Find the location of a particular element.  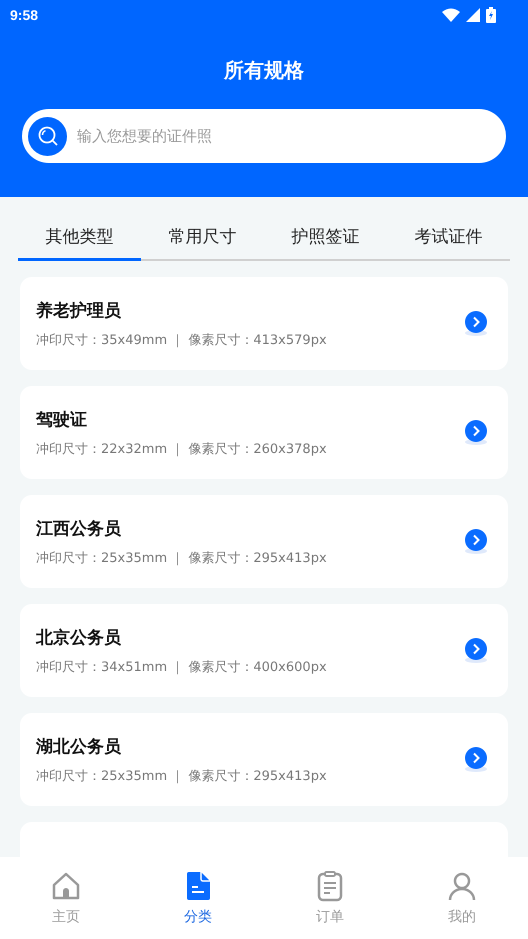

person-icon is located at coordinates (462, 886).